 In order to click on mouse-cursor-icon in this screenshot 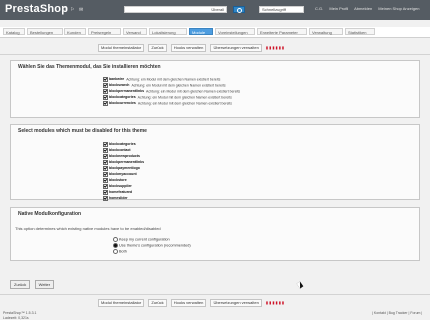, I will do `click(300, 285)`.